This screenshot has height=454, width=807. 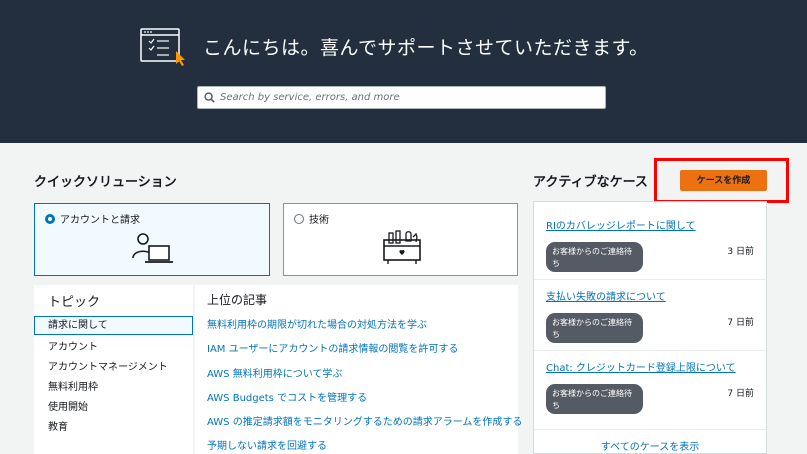 I want to click on account-billing-icon, so click(x=152, y=248).